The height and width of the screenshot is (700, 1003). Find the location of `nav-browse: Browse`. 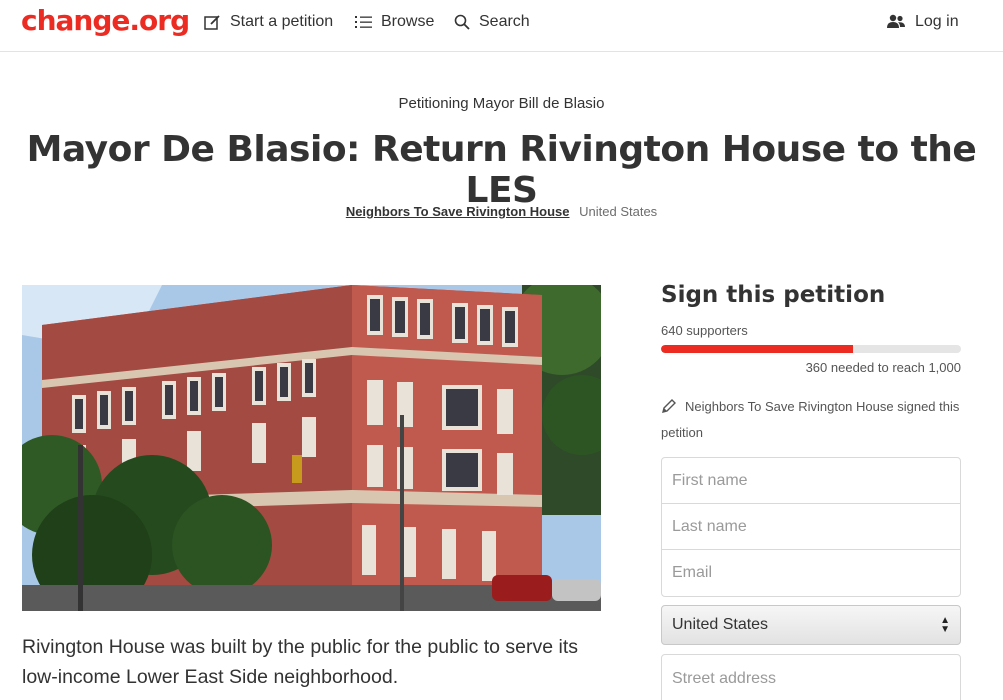

nav-browse: Browse is located at coordinates (394, 22).